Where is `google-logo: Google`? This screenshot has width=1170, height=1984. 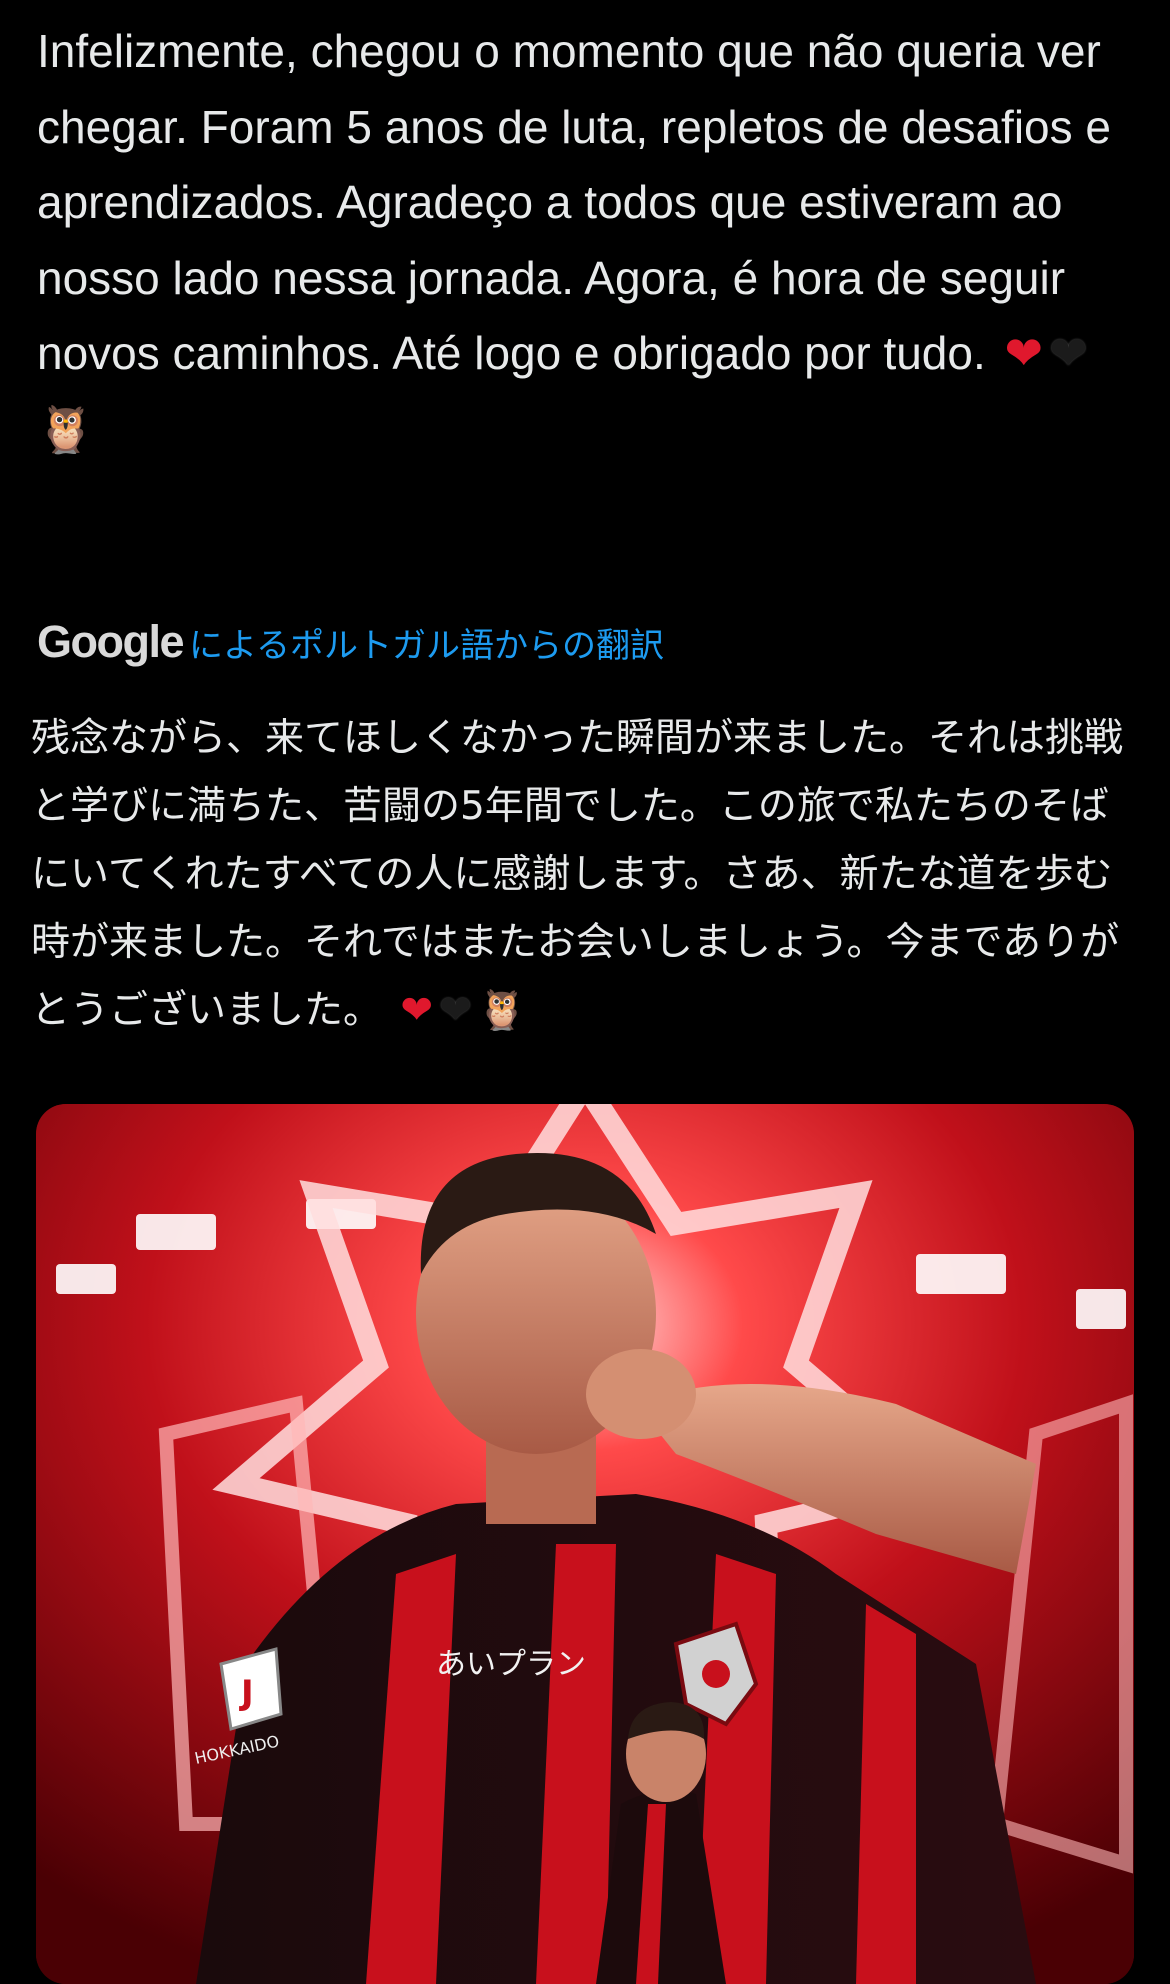
google-logo: Google is located at coordinates (111, 641).